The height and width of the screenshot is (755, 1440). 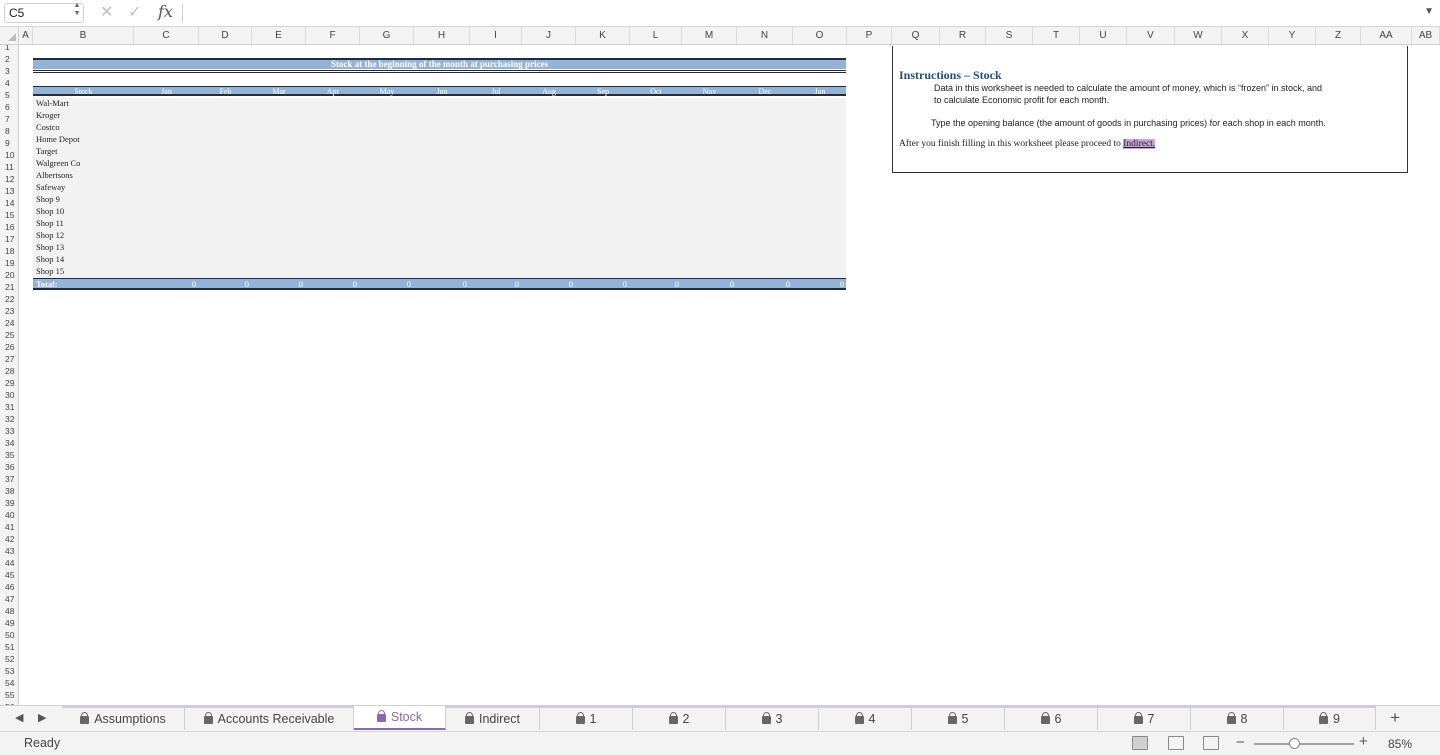 I want to click on row-header-7: 7, so click(x=9, y=119).